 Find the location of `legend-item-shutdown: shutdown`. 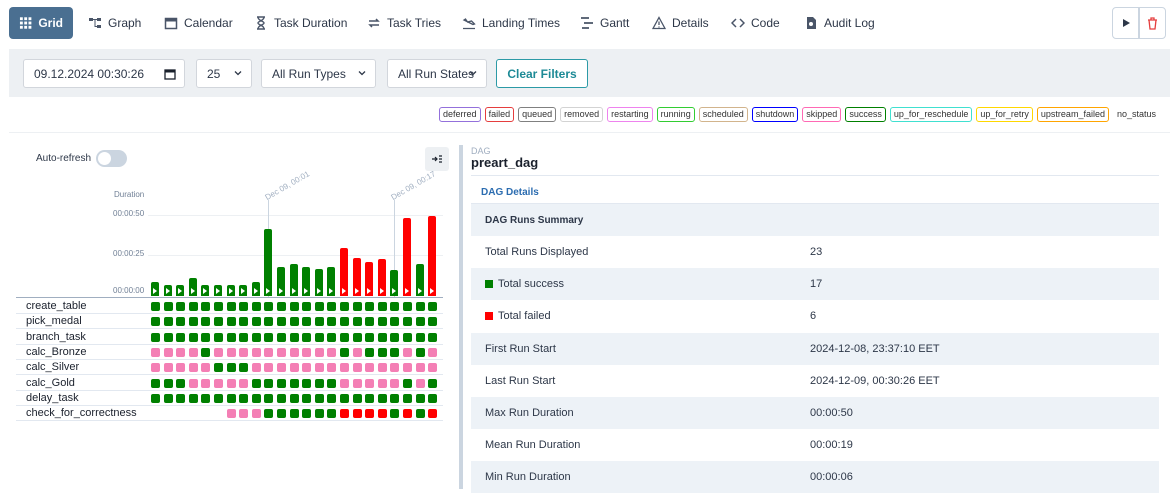

legend-item-shutdown: shutdown is located at coordinates (775, 114).